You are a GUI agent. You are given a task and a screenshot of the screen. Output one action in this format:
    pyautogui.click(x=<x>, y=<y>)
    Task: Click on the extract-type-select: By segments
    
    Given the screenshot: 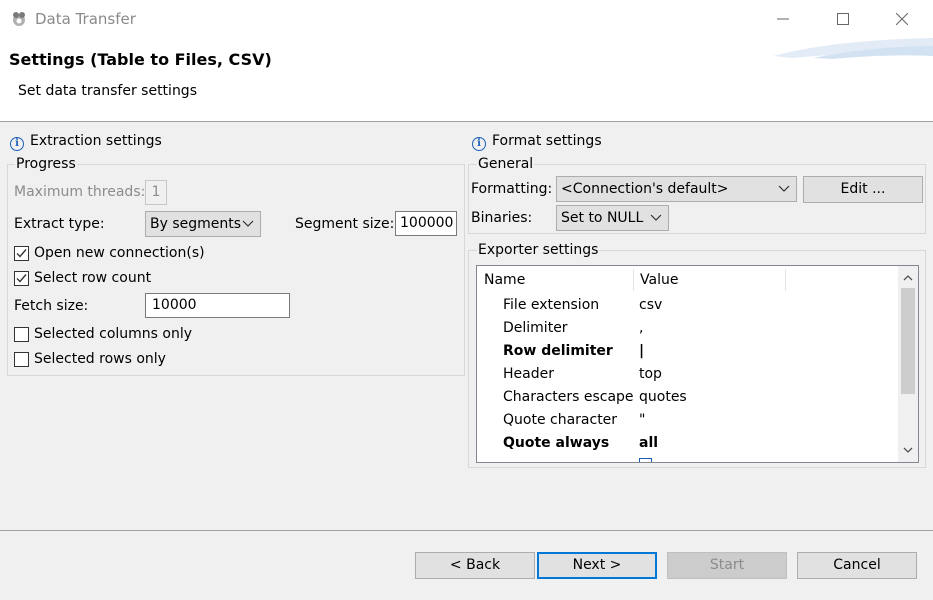 What is the action you would take?
    pyautogui.click(x=203, y=224)
    